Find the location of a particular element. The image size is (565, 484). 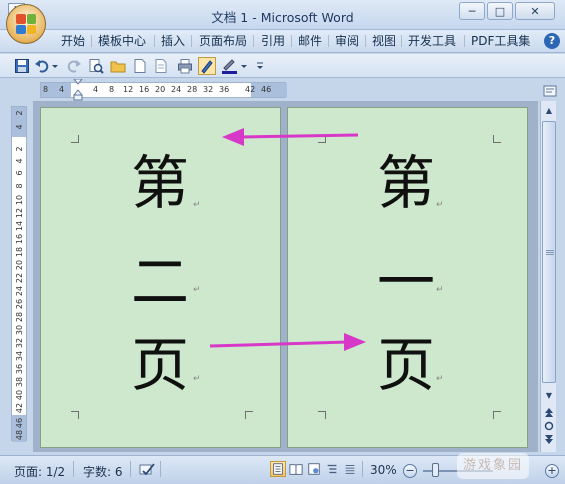

select-browse-object-icon is located at coordinates (549, 426).